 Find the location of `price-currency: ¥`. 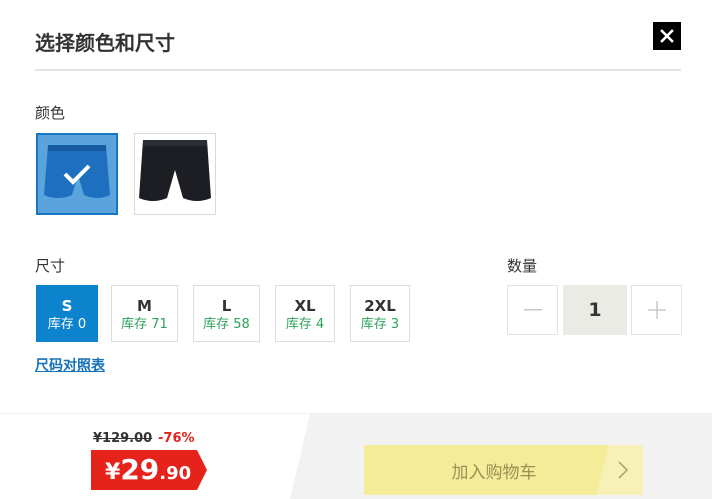

price-currency: ¥ is located at coordinates (113, 472).